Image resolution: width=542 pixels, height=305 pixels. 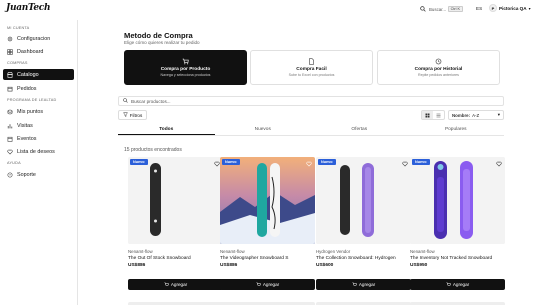 What do you see at coordinates (27, 88) in the screenshot?
I see `sidebar-item-label: Pedidos` at bounding box center [27, 88].